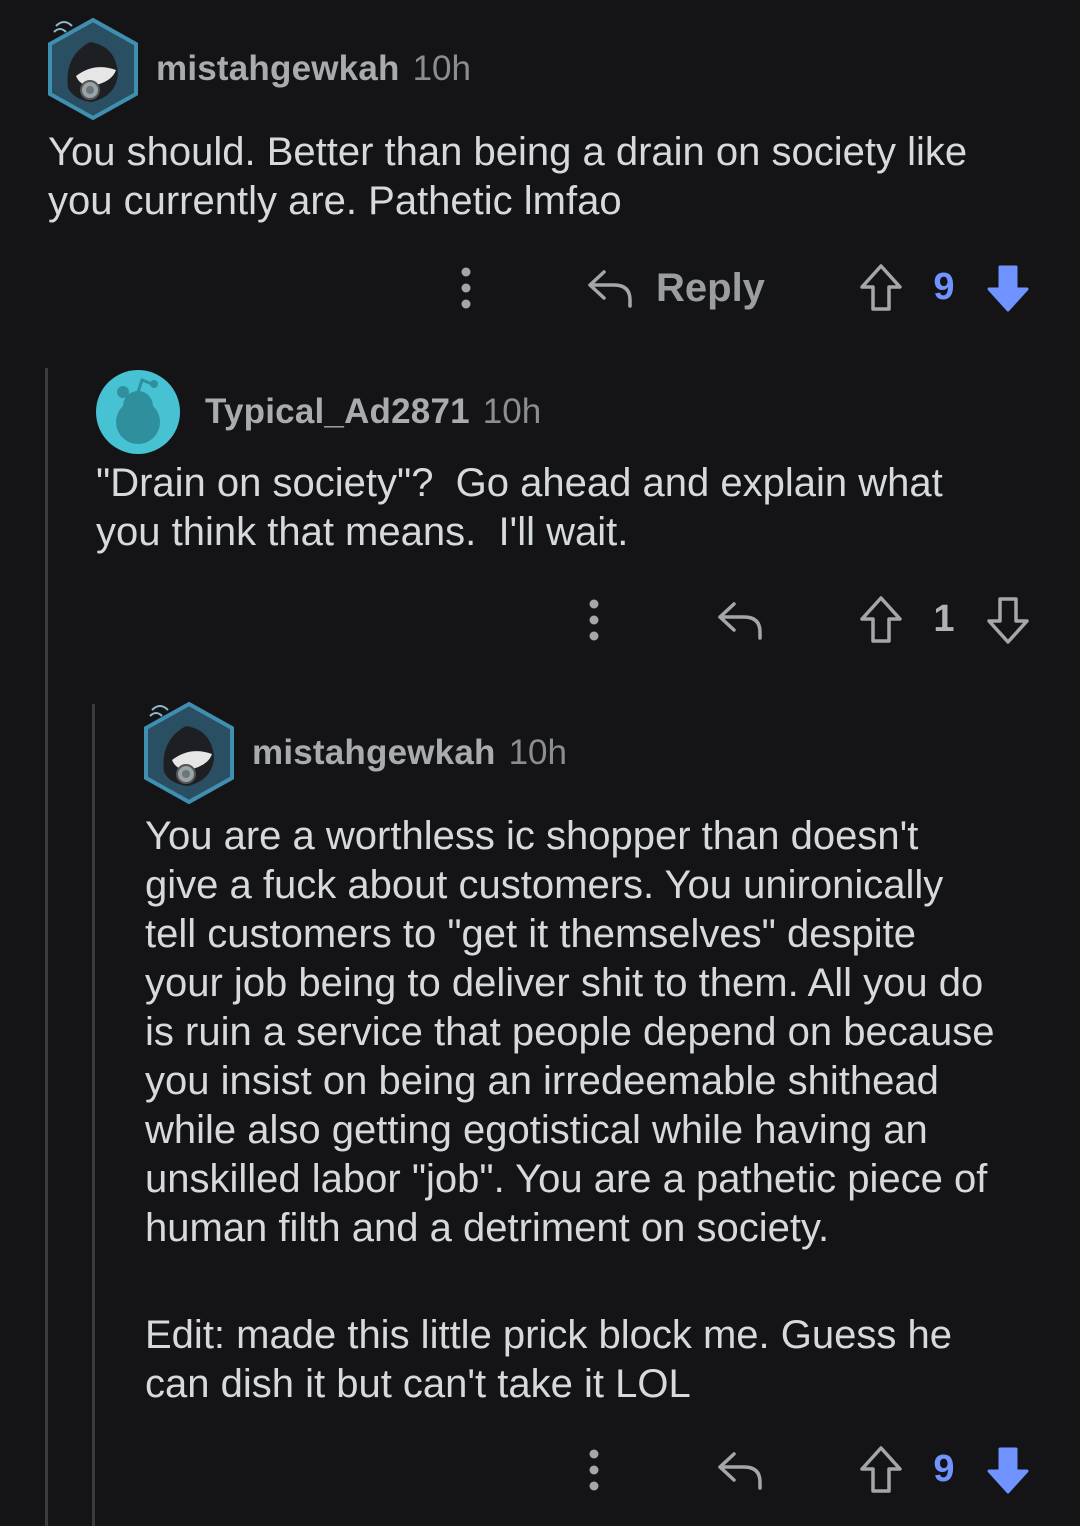 This screenshot has height=1526, width=1080. I want to click on comment-actions: 9, so click(540, 1470).